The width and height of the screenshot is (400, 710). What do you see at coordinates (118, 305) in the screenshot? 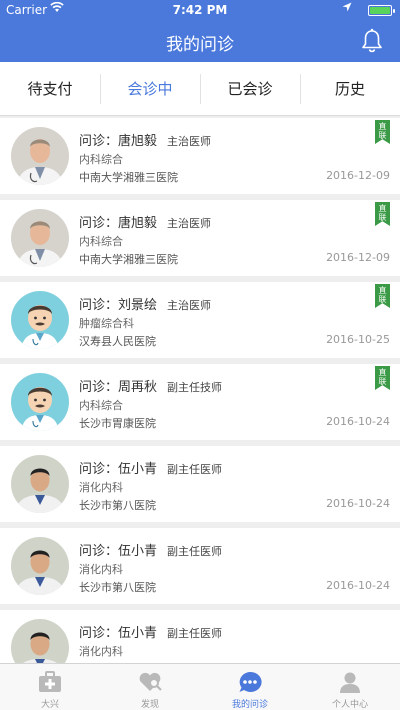
I see `doctor-name: 问诊：刘景绘` at bounding box center [118, 305].